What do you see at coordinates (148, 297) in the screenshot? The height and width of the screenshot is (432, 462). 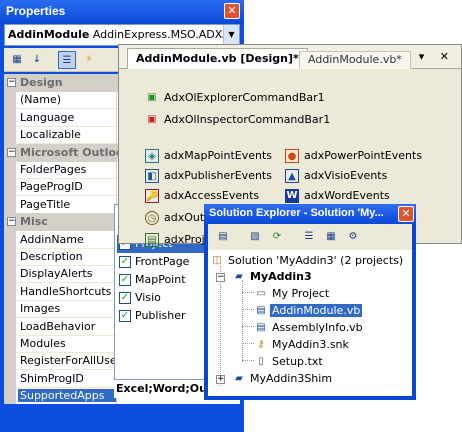 I see `app-label: Visio` at bounding box center [148, 297].